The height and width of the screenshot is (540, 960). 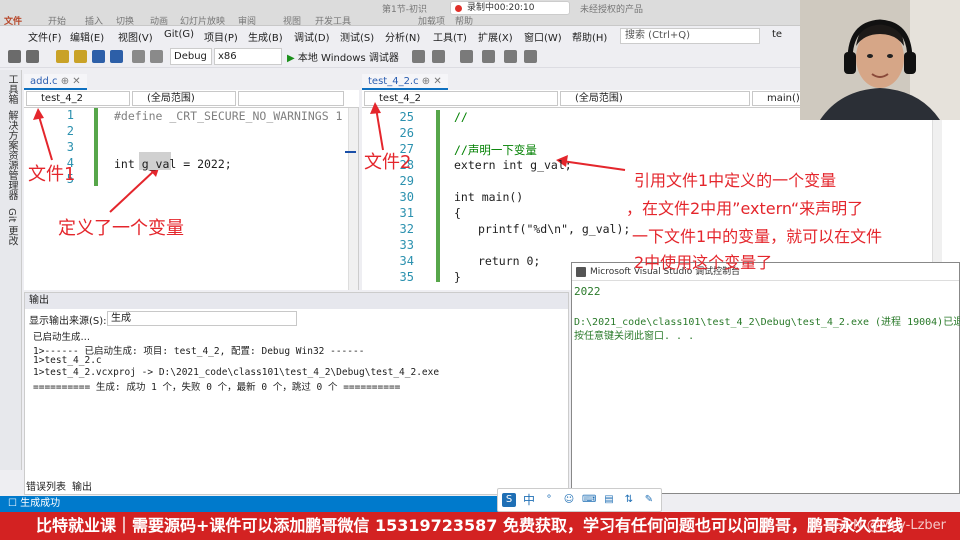 What do you see at coordinates (554, 229) in the screenshot?
I see `code-line: printf("%d\n", g_val);` at bounding box center [554, 229].